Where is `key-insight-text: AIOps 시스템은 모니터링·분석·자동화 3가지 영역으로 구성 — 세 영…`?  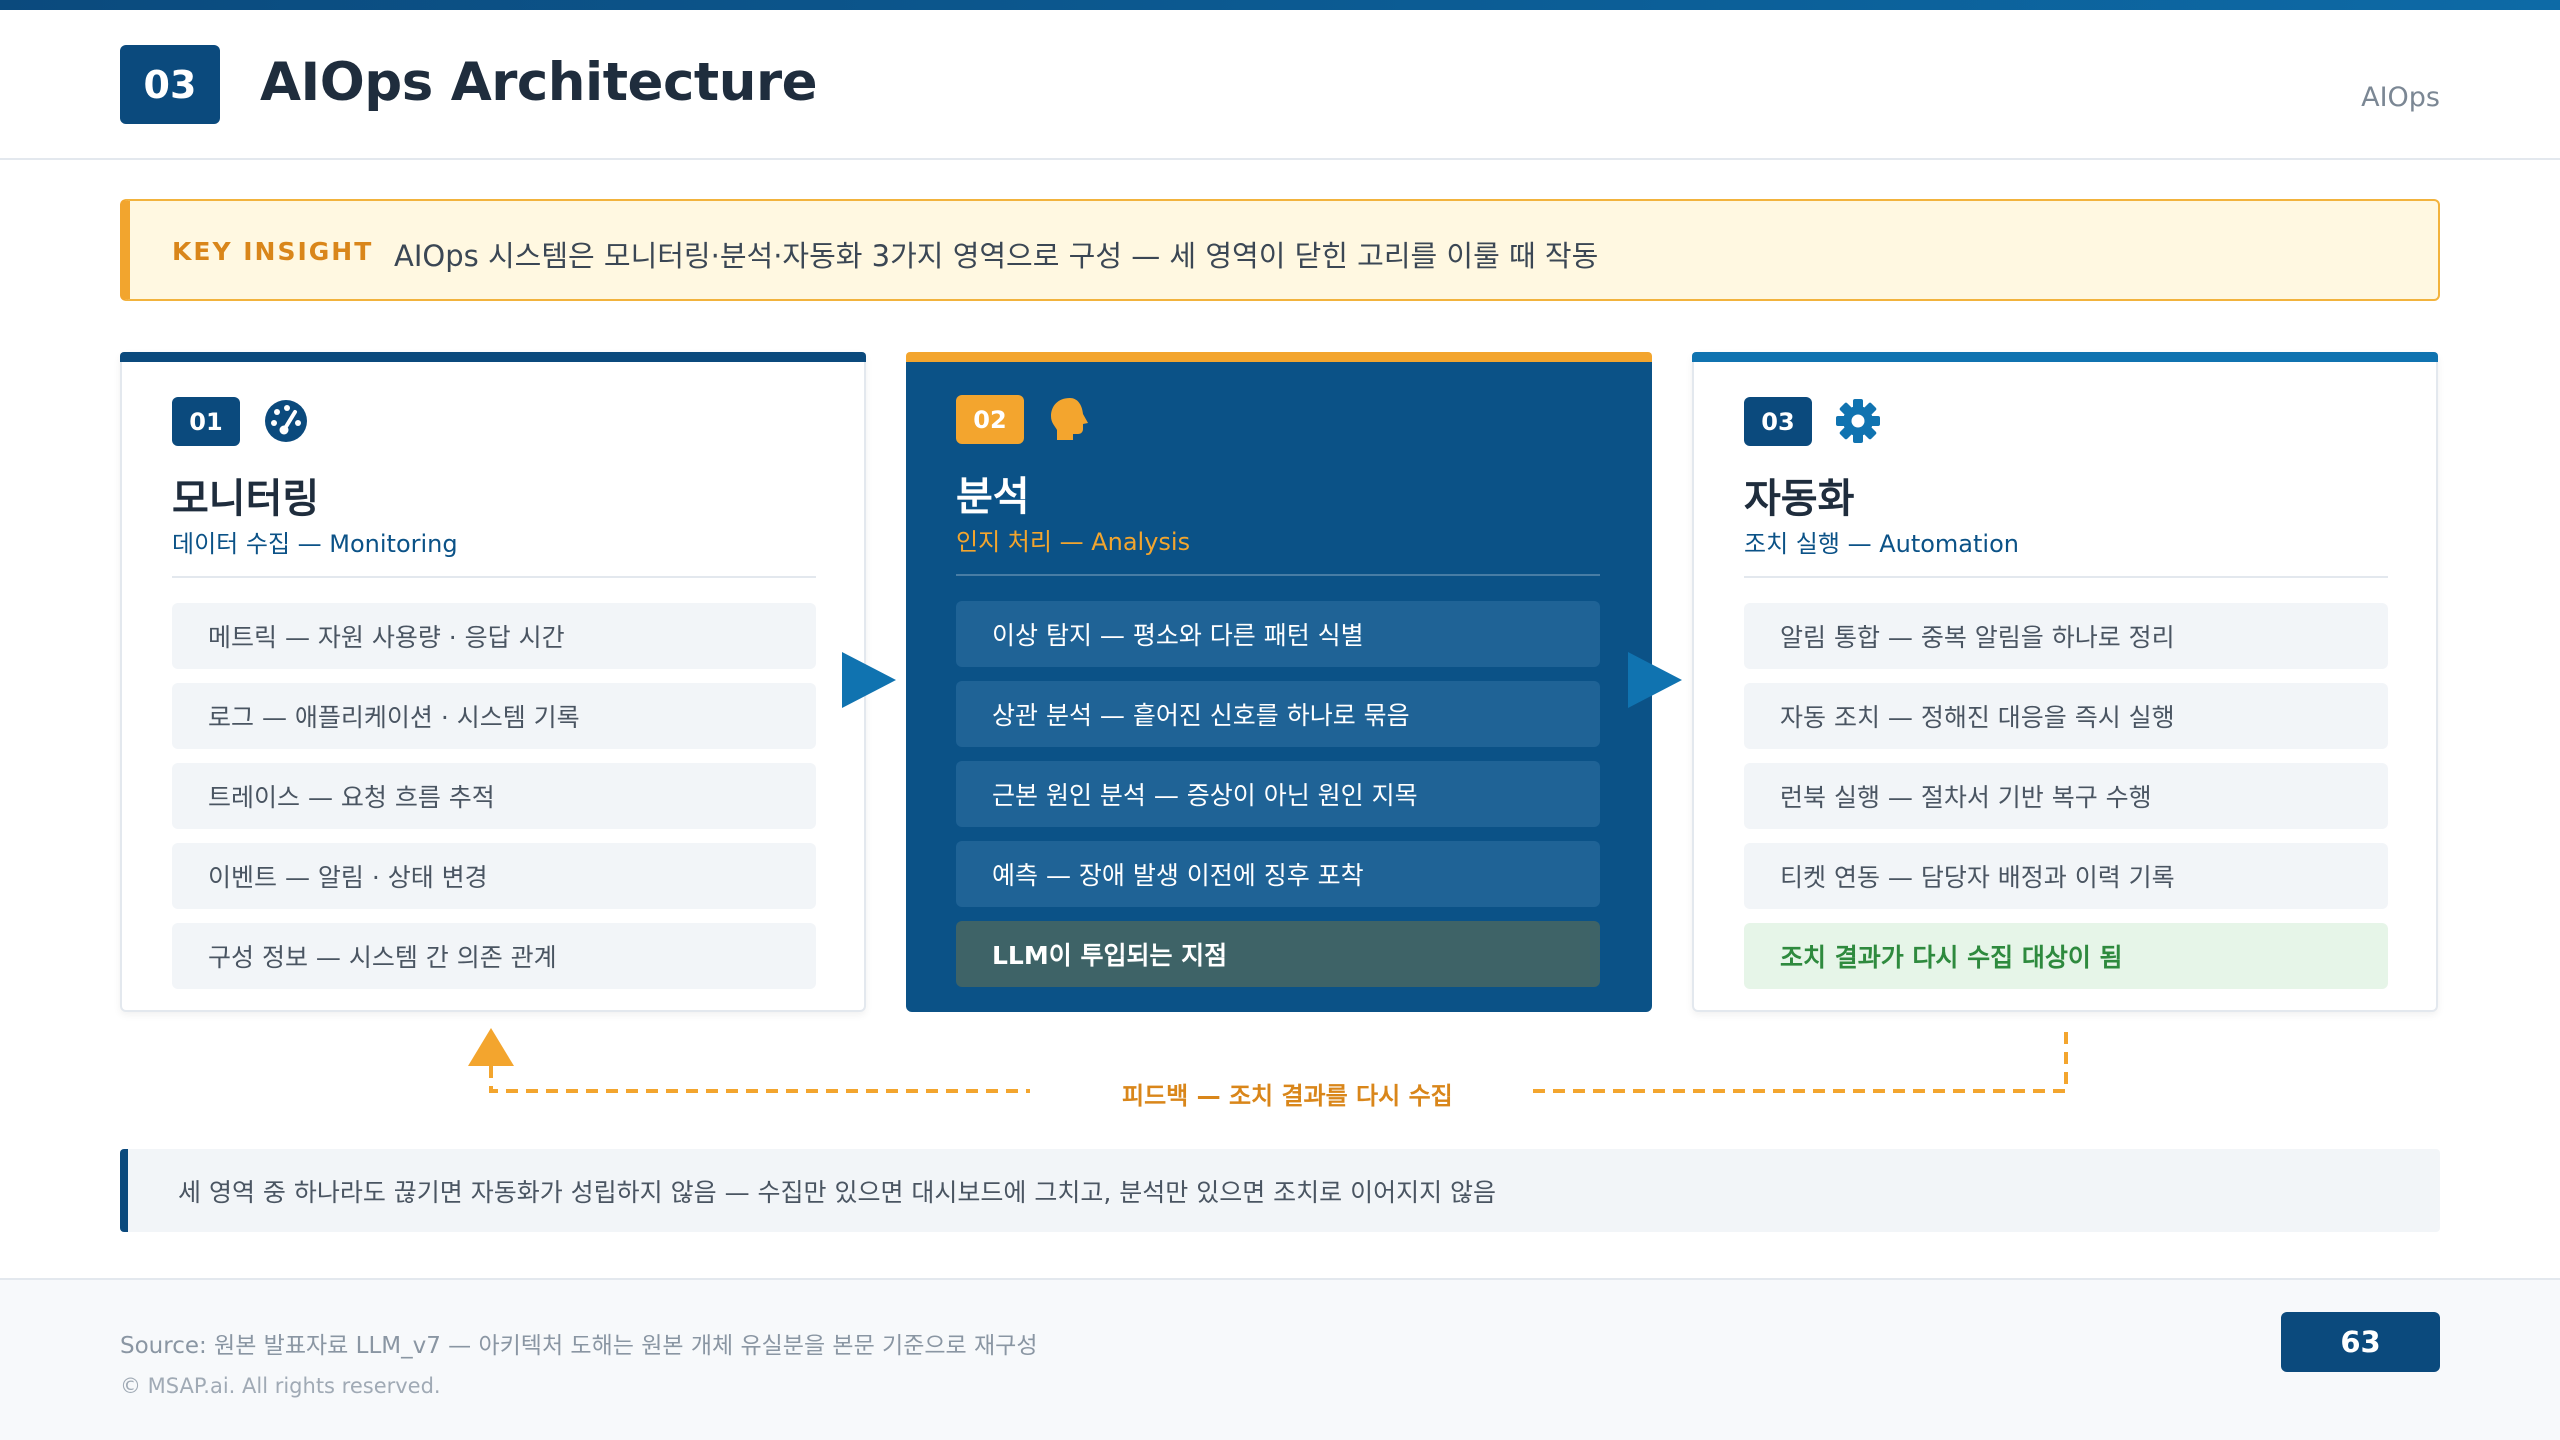
key-insight-text: AIOps 시스템은 모니터링·분석·자동화 3가지 영역으로 구성 — 세 영… is located at coordinates (996, 256).